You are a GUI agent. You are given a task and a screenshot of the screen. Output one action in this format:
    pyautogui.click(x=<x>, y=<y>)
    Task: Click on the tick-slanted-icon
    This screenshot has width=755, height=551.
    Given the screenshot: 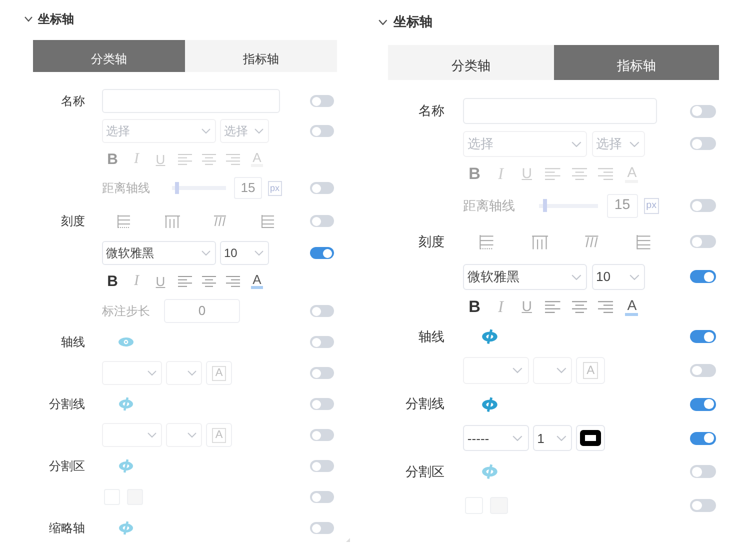 What is the action you would take?
    pyautogui.click(x=220, y=221)
    